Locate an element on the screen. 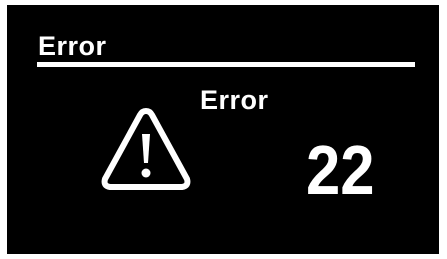 This screenshot has height=259, width=447. screen-title: Error is located at coordinates (72, 46).